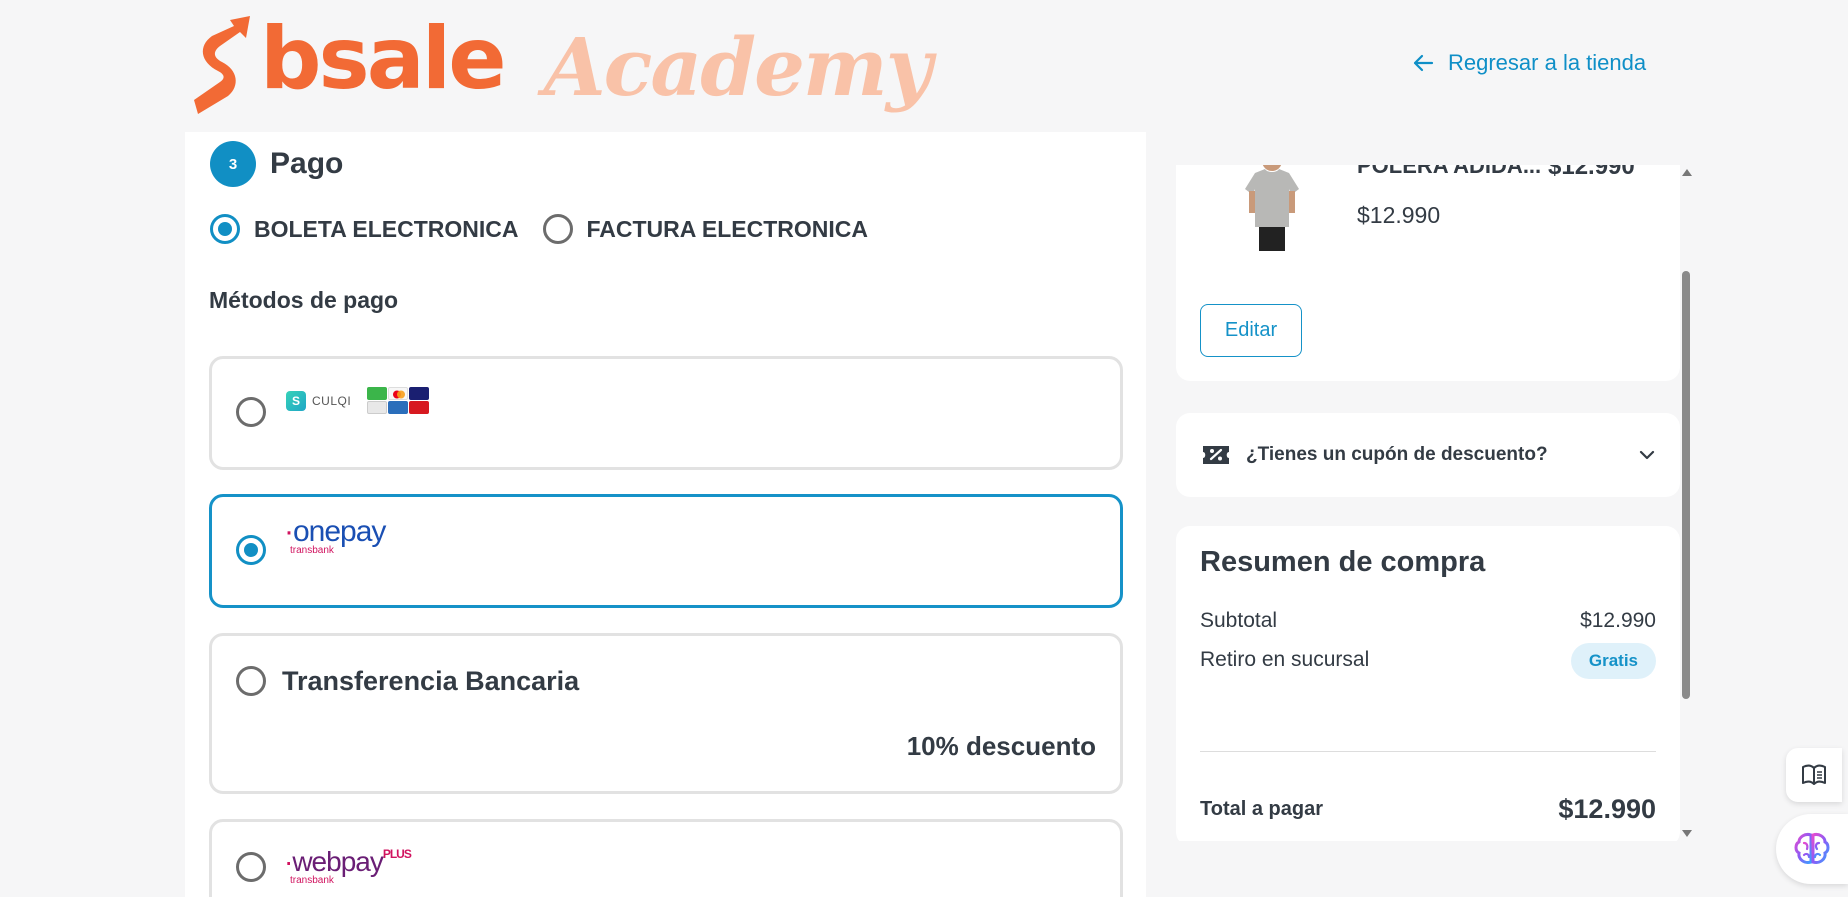 The height and width of the screenshot is (897, 1848). I want to click on webpay-plus-label: PLUS, so click(397, 854).